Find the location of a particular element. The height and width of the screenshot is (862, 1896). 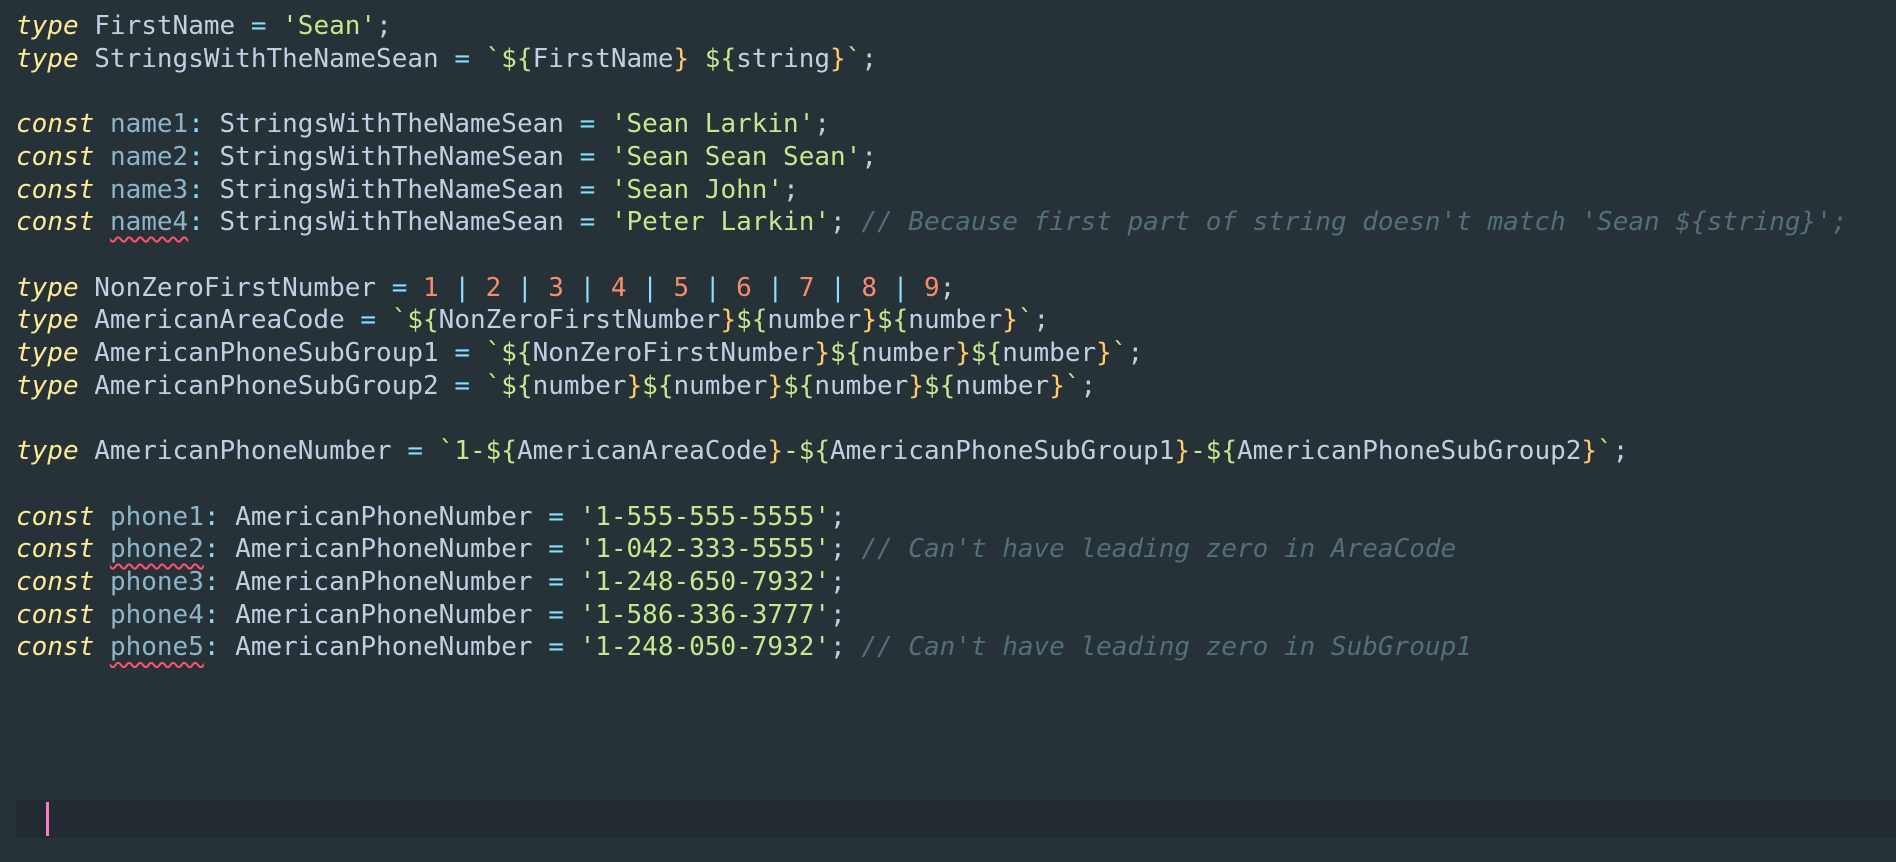

code-token: 'Sean' is located at coordinates (329, 26).